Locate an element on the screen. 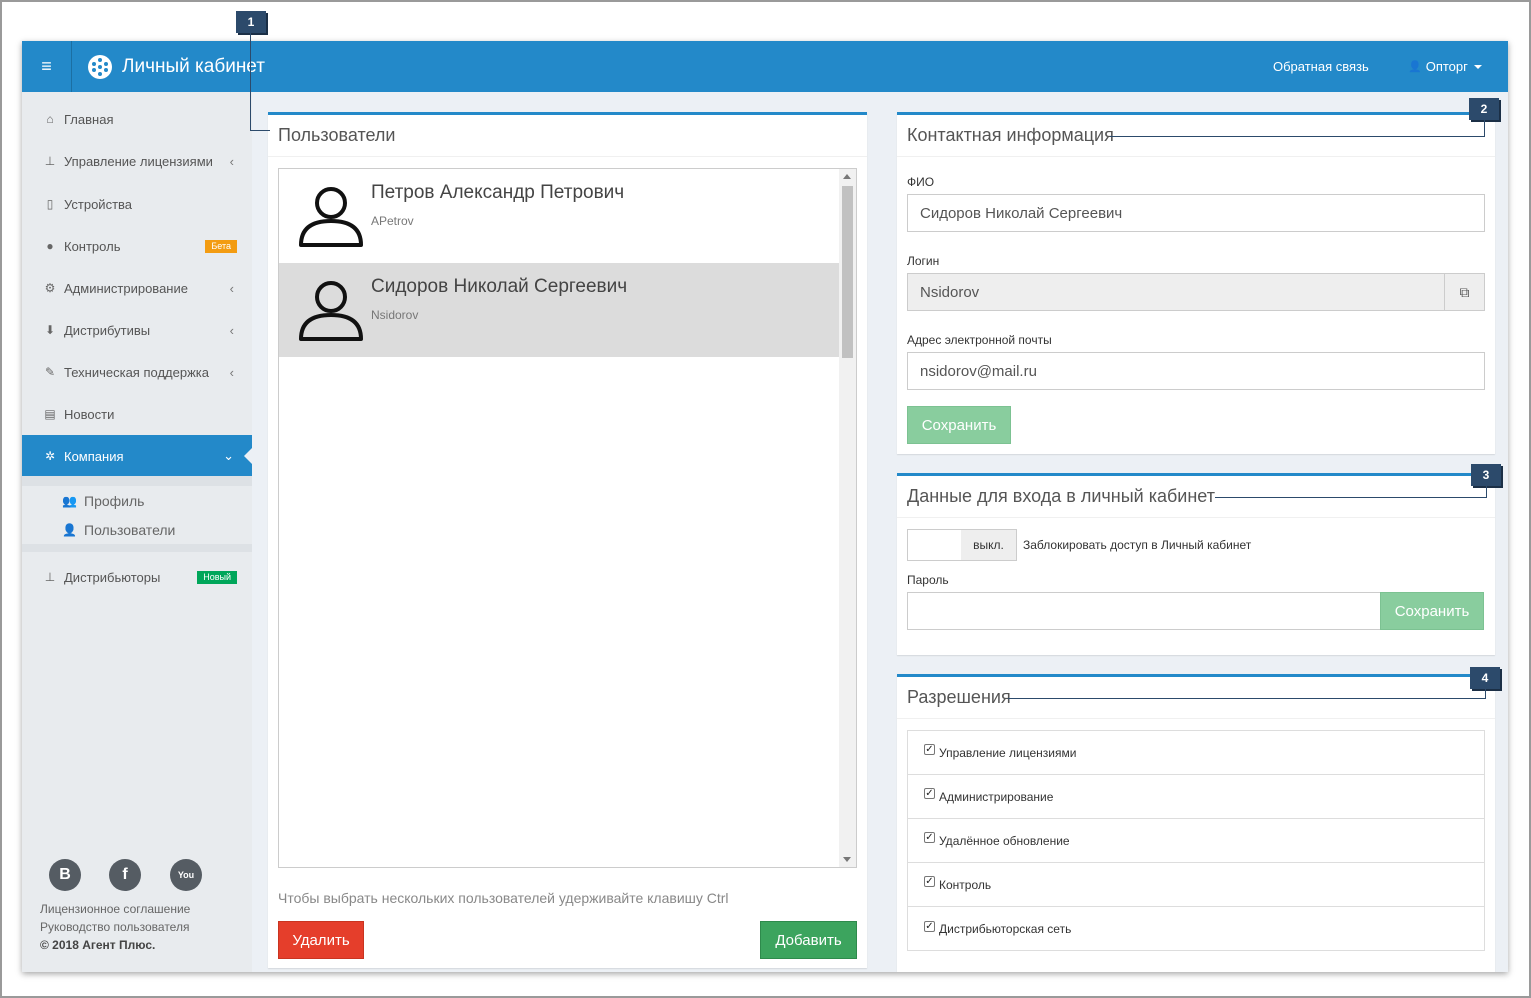 This screenshot has height=998, width=1531. sidebar-item-support: ✎ Техническая поддержка ‹ is located at coordinates (137, 372).